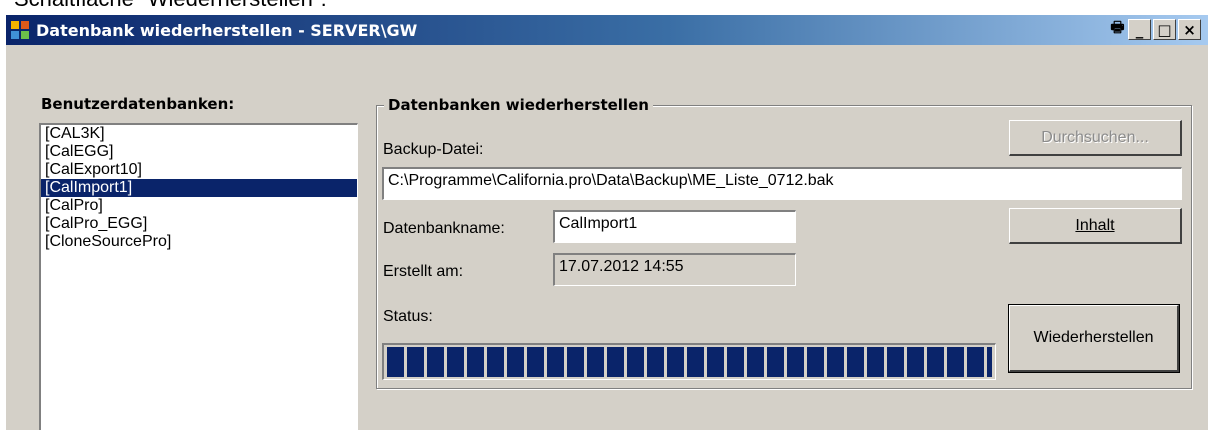  I want to click on maximize-button: □, so click(1164, 29).